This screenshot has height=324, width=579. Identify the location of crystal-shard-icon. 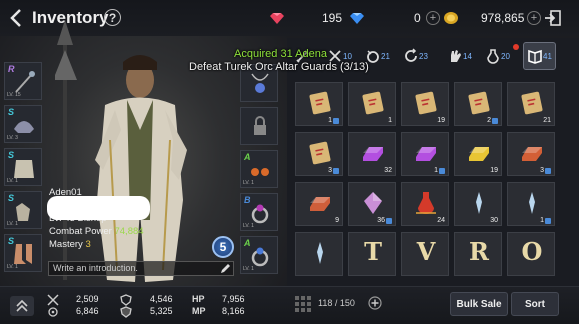
(479, 203).